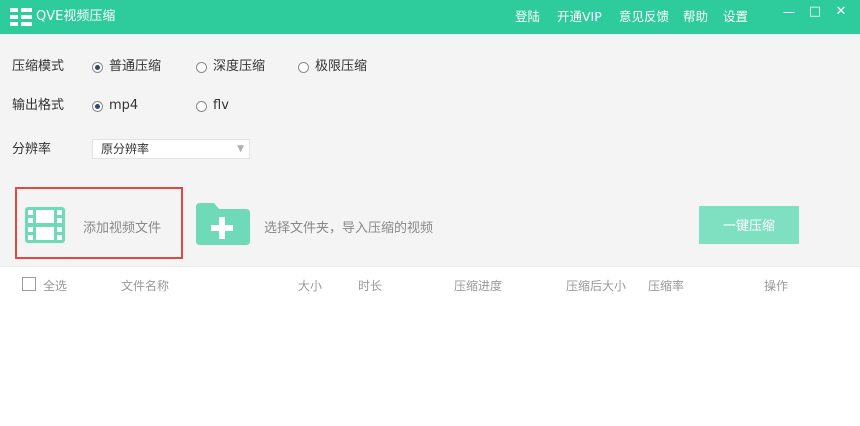 This screenshot has width=860, height=426. I want to click on radio-label: mp4, so click(124, 105).